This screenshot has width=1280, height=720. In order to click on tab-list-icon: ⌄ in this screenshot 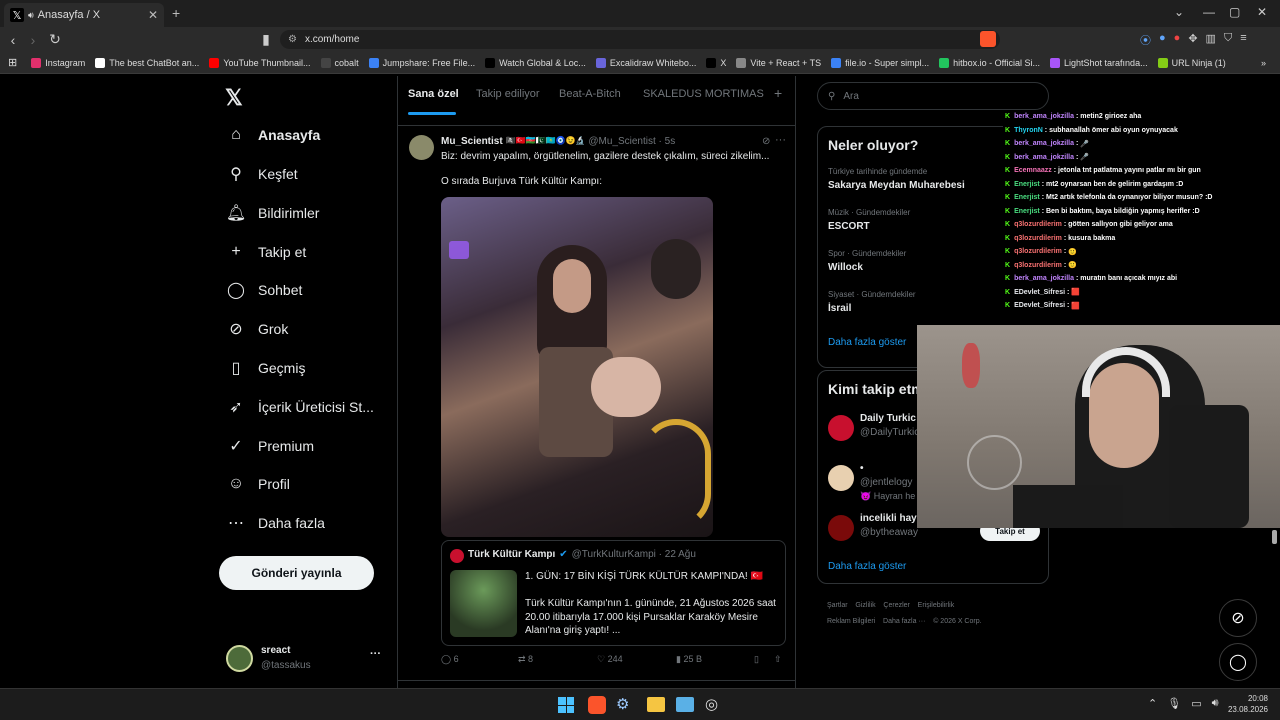, I will do `click(1179, 12)`.